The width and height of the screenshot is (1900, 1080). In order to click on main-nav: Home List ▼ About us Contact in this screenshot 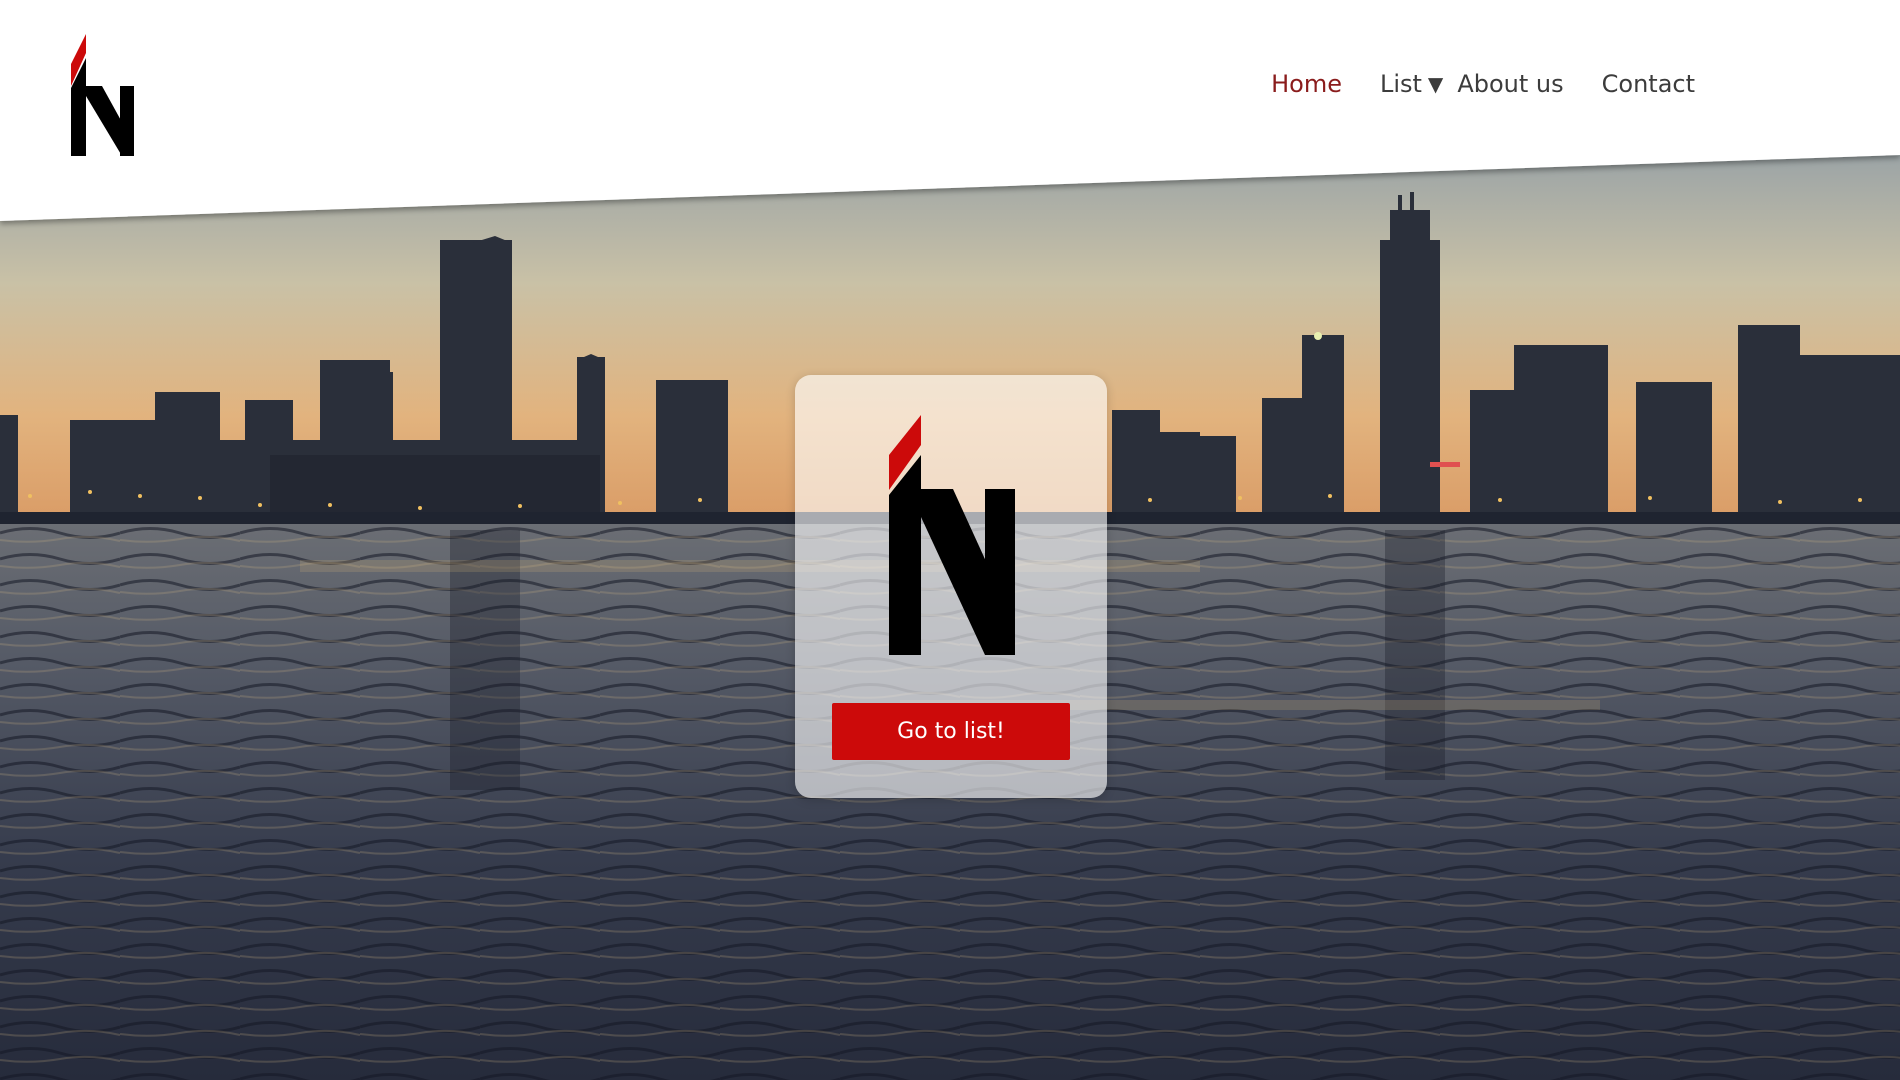, I will do `click(1483, 84)`.